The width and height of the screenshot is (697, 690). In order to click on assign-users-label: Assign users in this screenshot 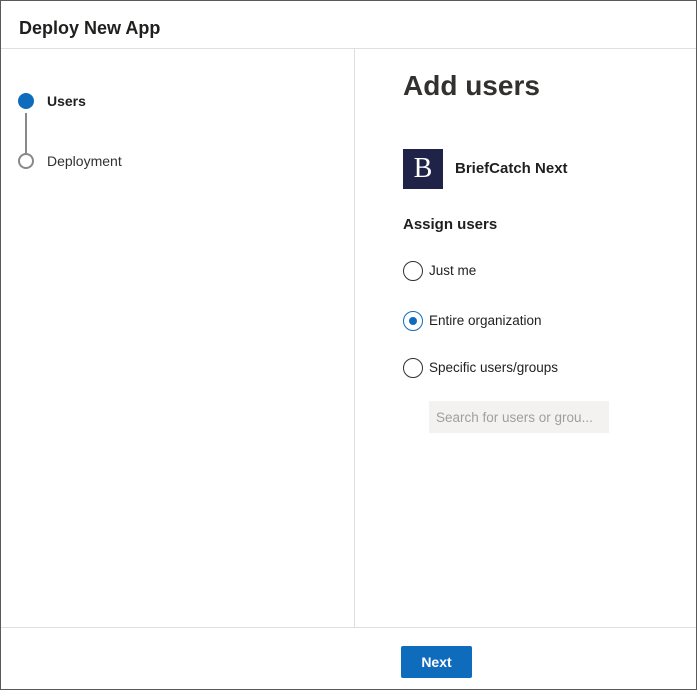, I will do `click(450, 224)`.